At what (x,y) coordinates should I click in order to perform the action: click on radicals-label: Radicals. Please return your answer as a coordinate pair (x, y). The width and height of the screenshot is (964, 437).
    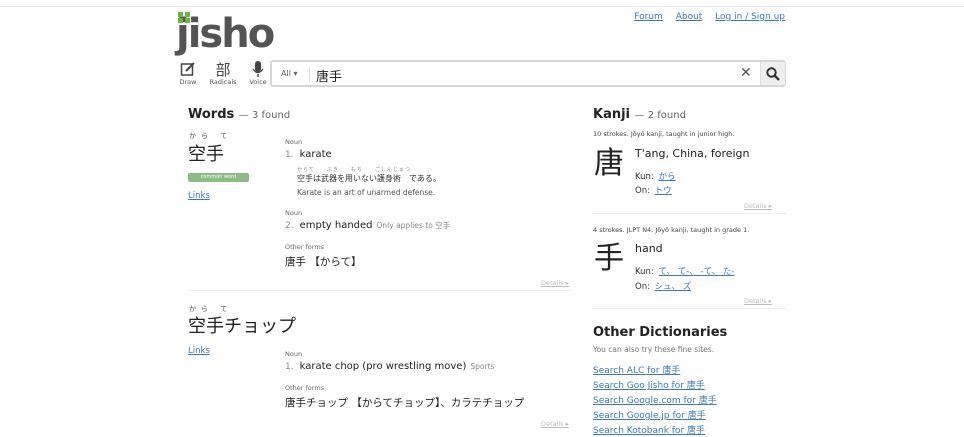
    Looking at the image, I should click on (223, 82).